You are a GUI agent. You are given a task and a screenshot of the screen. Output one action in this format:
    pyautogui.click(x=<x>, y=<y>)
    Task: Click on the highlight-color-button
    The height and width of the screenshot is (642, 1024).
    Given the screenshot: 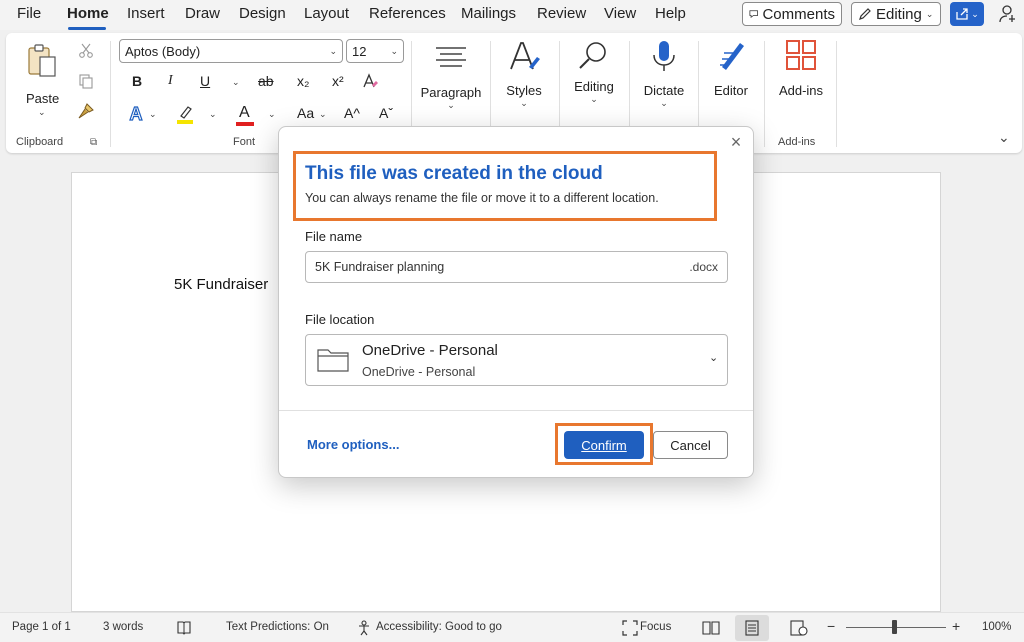 What is the action you would take?
    pyautogui.click(x=185, y=114)
    